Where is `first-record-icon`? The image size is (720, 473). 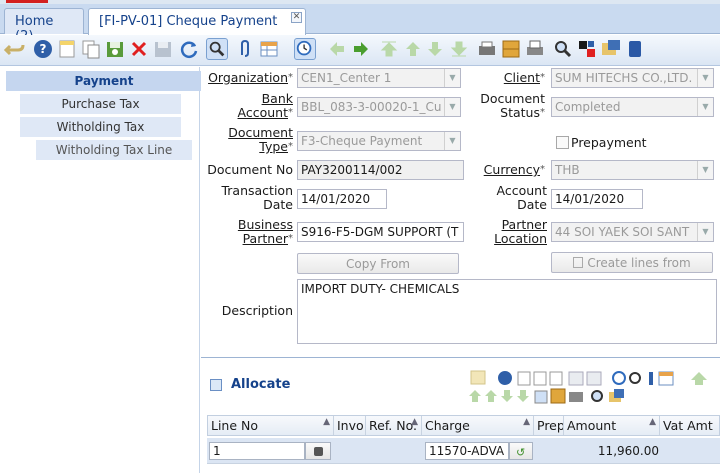
first-record-icon is located at coordinates (389, 49).